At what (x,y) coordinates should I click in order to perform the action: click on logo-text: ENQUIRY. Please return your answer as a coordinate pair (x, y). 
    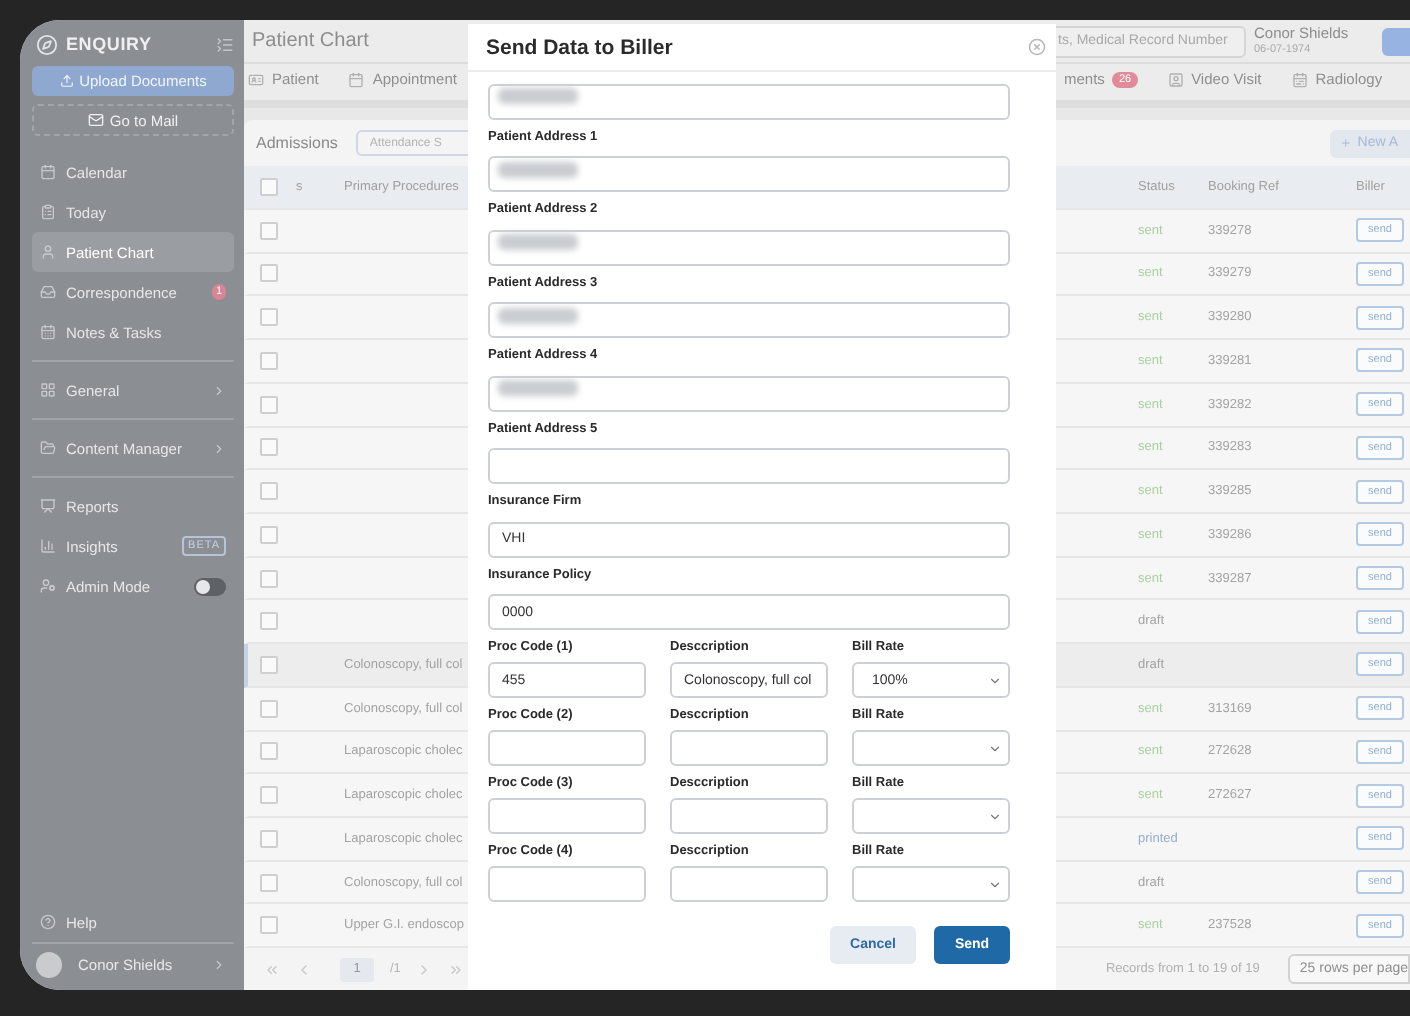
    Looking at the image, I should click on (110, 44).